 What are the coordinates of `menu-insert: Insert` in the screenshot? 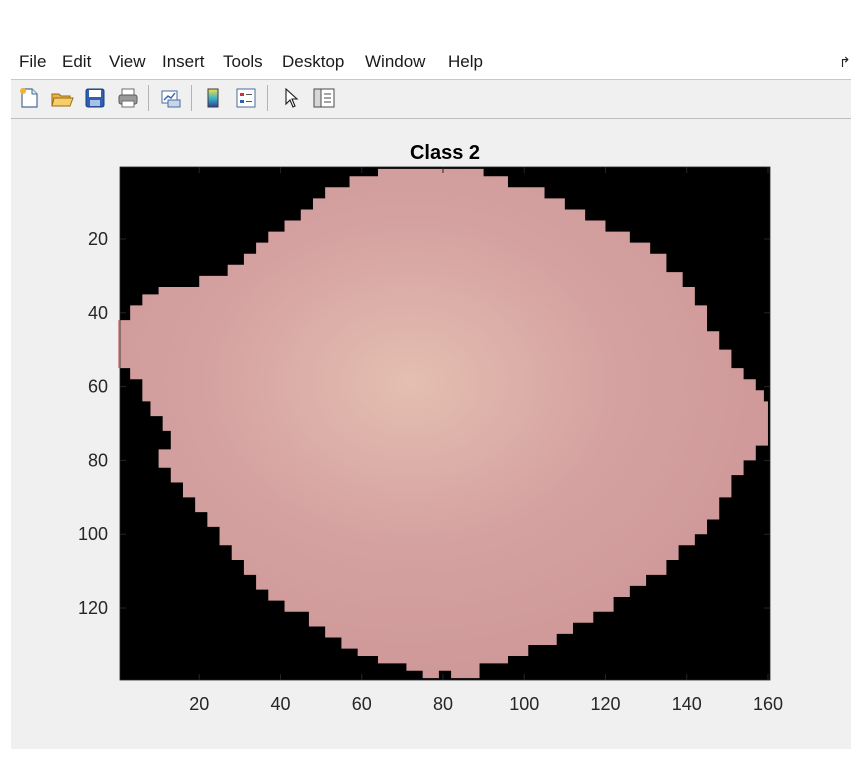 It's located at (183, 62).